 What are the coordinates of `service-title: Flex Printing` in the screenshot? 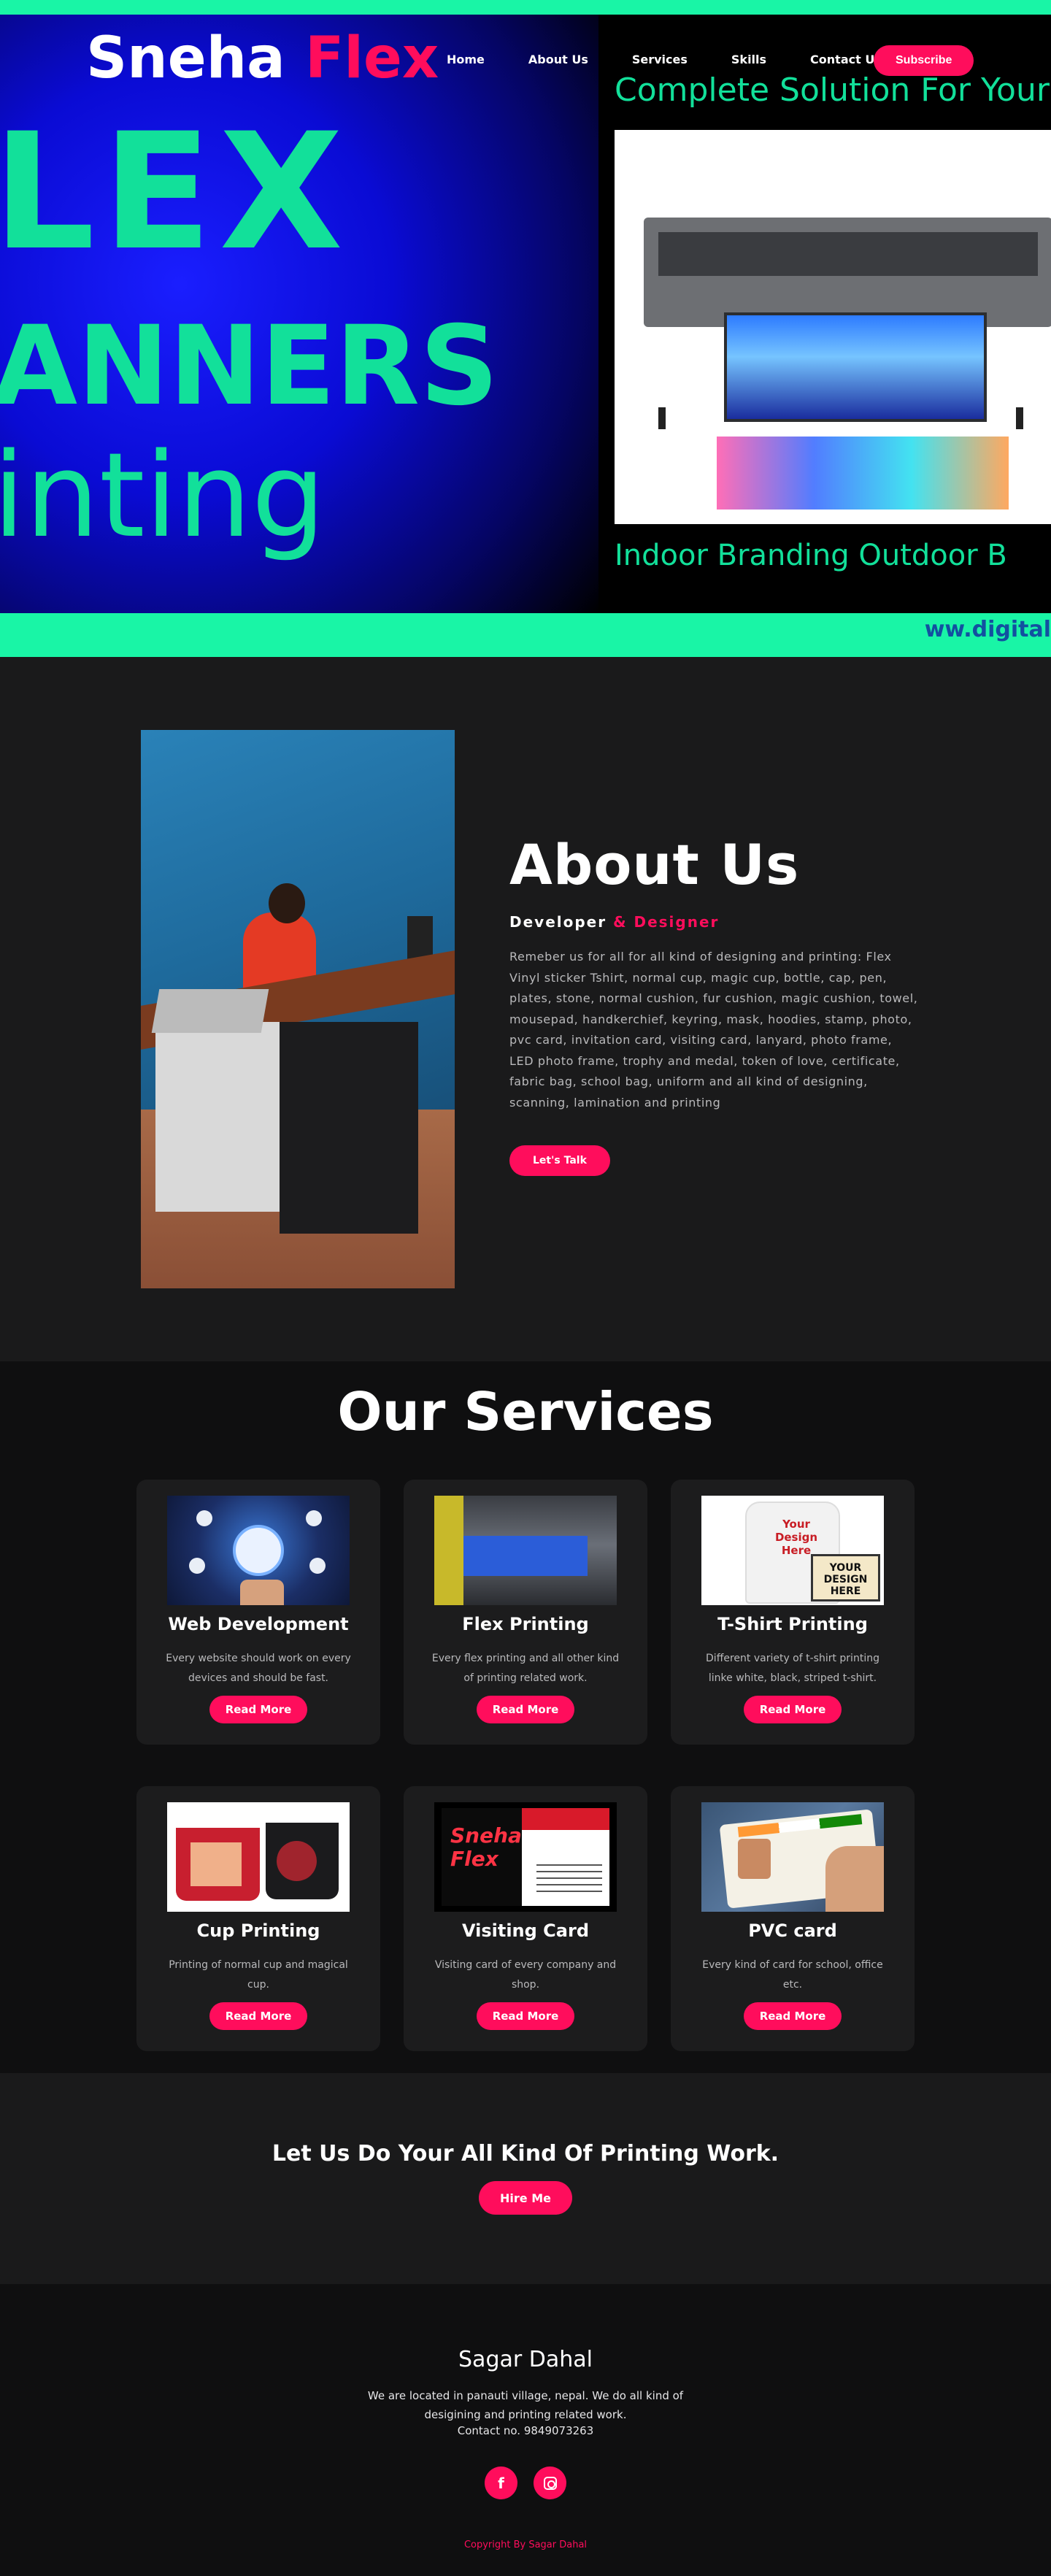 It's located at (525, 1624).